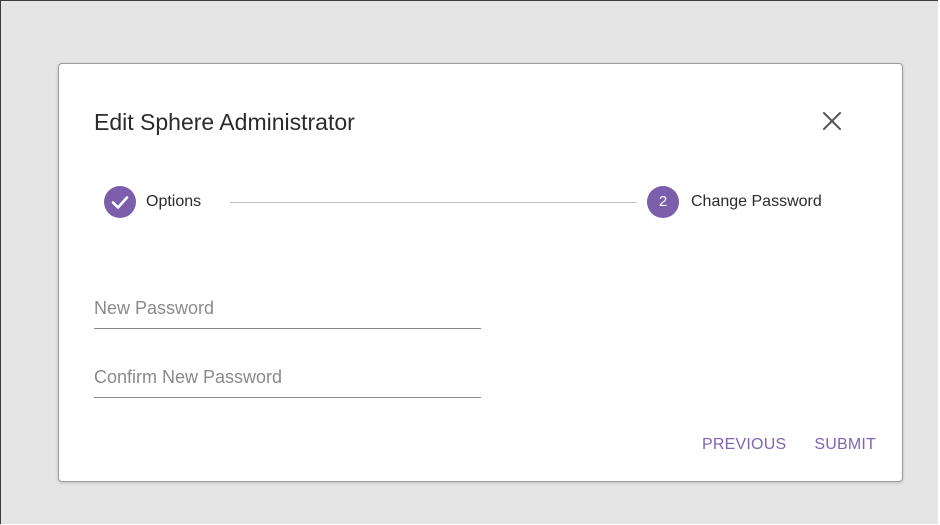 Image resolution: width=940 pixels, height=525 pixels. I want to click on submit-button: SUBMIT, so click(845, 445).